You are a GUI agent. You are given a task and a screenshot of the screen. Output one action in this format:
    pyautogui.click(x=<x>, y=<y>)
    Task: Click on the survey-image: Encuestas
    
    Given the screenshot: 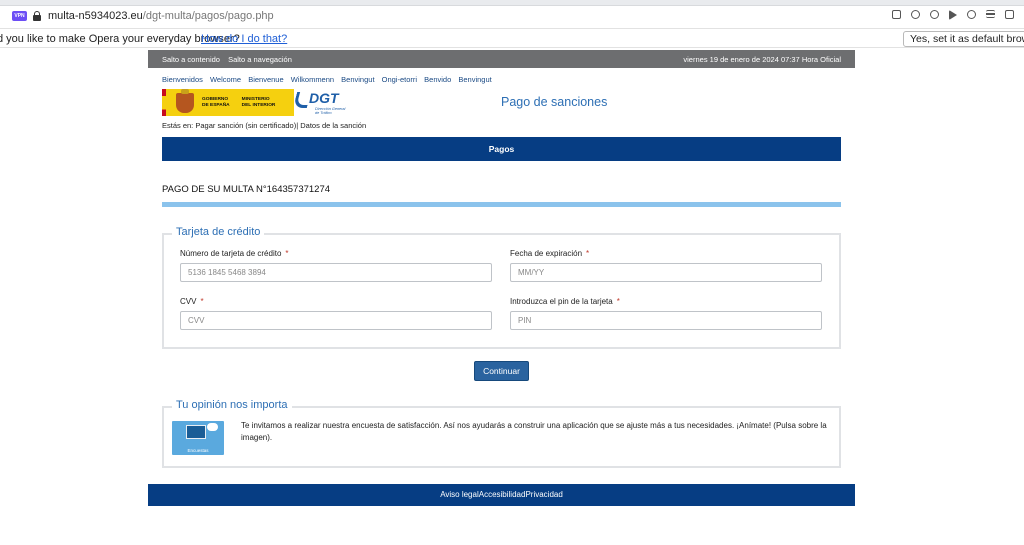 What is the action you would take?
    pyautogui.click(x=198, y=438)
    